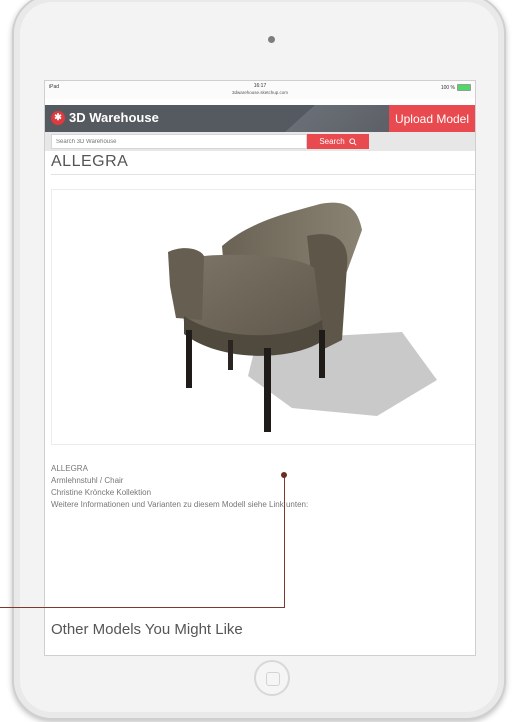 This screenshot has height=722, width=513. I want to click on description-line: Armlehnstuhl / Chair, so click(87, 480).